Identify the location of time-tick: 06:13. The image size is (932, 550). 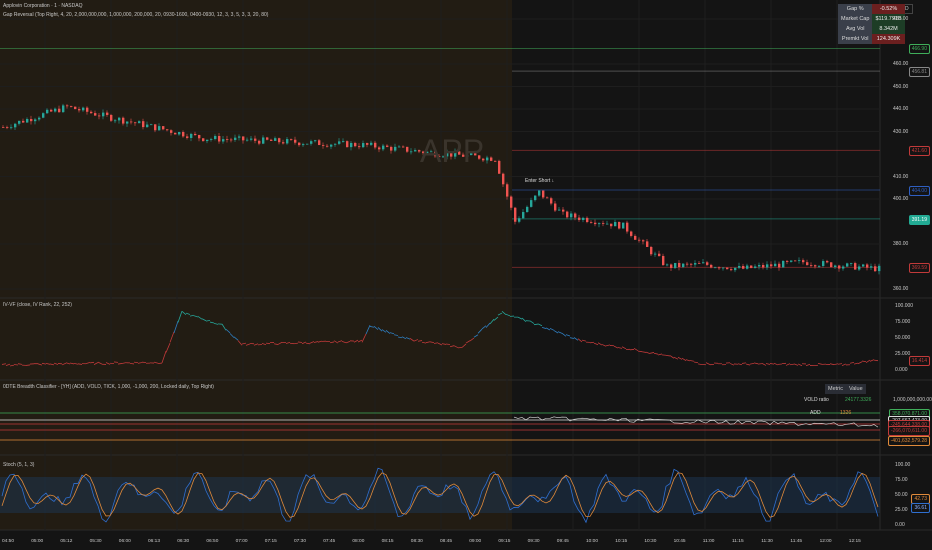
(154, 541).